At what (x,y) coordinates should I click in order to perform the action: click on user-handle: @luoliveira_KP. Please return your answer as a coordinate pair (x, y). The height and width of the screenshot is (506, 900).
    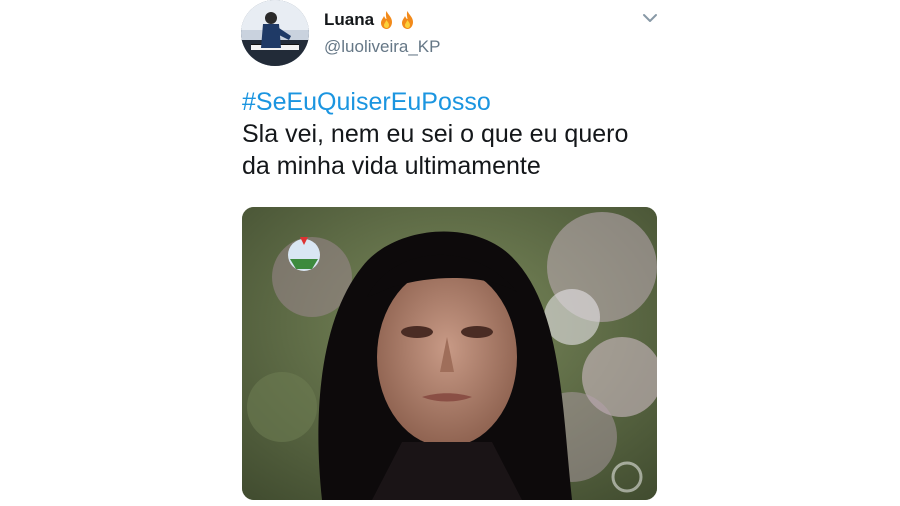
    Looking at the image, I should click on (382, 47).